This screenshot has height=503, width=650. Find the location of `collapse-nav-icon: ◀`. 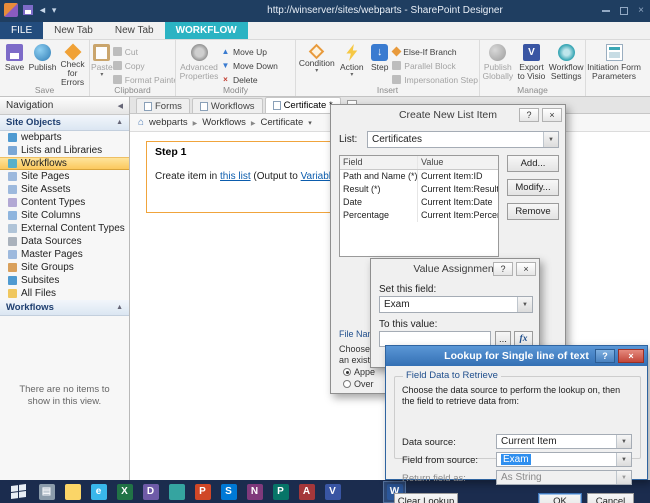

collapse-nav-icon: ◀ is located at coordinates (120, 106).